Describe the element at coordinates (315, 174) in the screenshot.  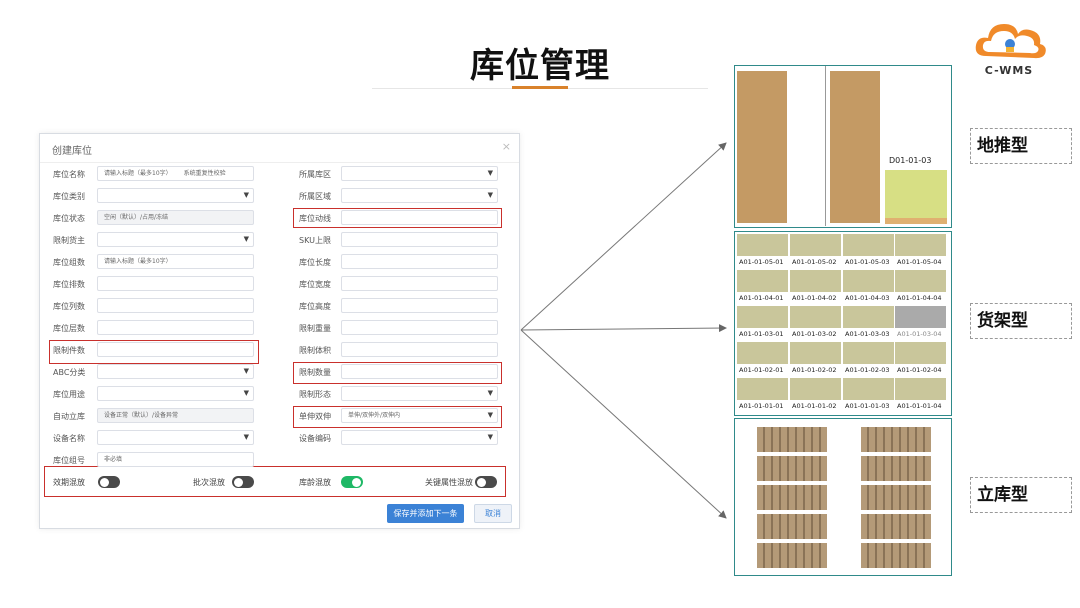
I see `field-label: 所属库区` at that location.